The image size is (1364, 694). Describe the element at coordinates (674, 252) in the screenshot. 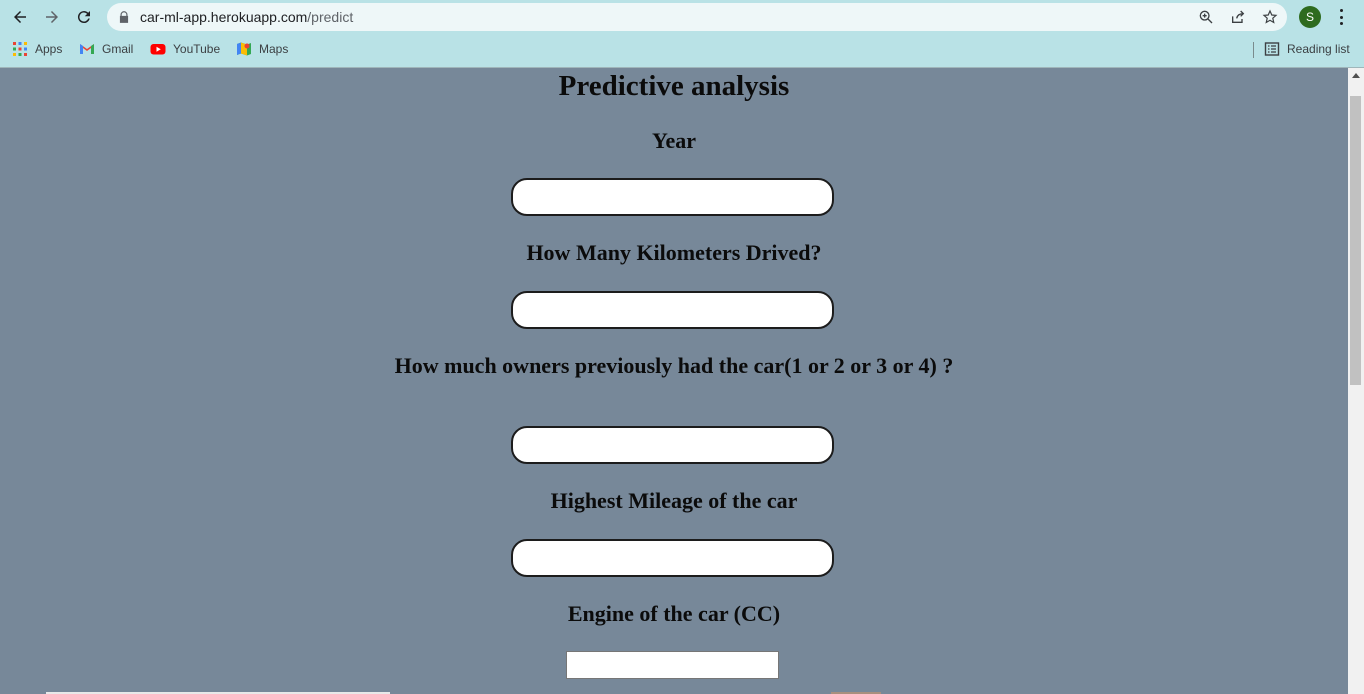

I see `kilometers-label: How Many Kilometers Drived?` at that location.